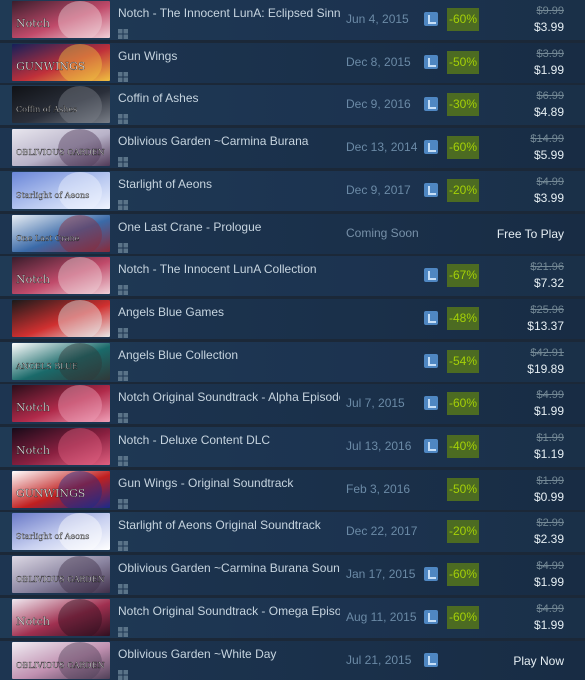 The height and width of the screenshot is (680, 585). I want to click on game-title: Starlight of Aeons Original Soundtrack, so click(229, 525).